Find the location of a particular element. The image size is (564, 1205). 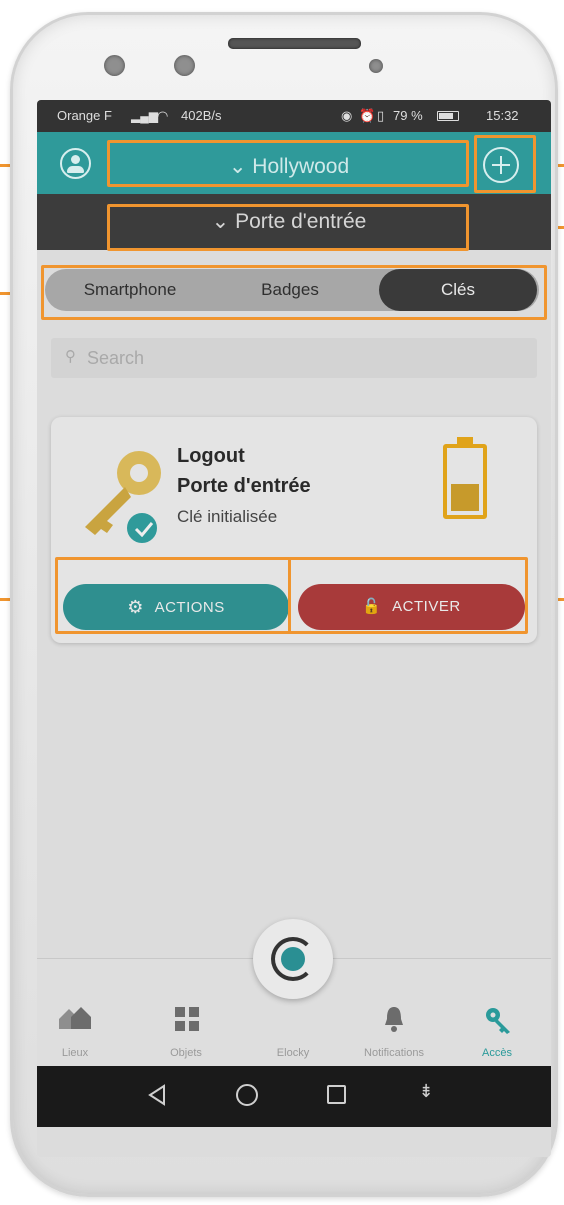

android-nav-bar: ⇟ is located at coordinates (294, 1096).